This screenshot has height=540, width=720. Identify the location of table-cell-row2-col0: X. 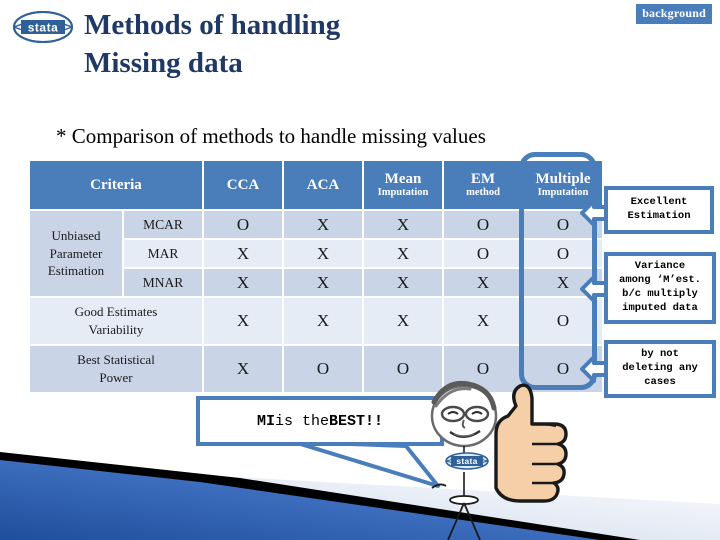
(243, 282).